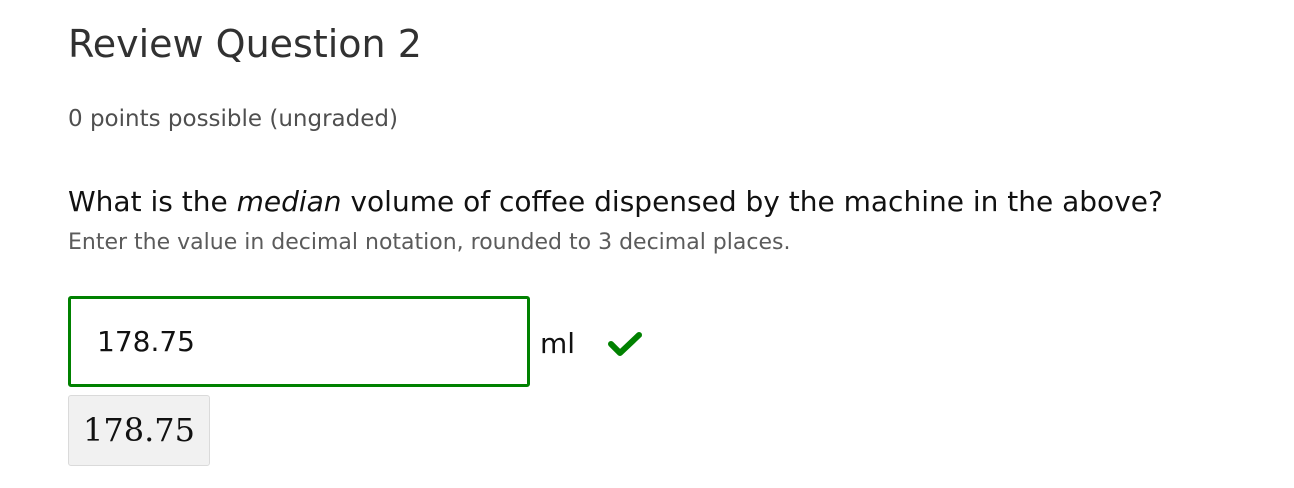 This screenshot has height=488, width=1294. What do you see at coordinates (233, 119) in the screenshot?
I see `points-info: 0 points possible (ungraded)` at bounding box center [233, 119].